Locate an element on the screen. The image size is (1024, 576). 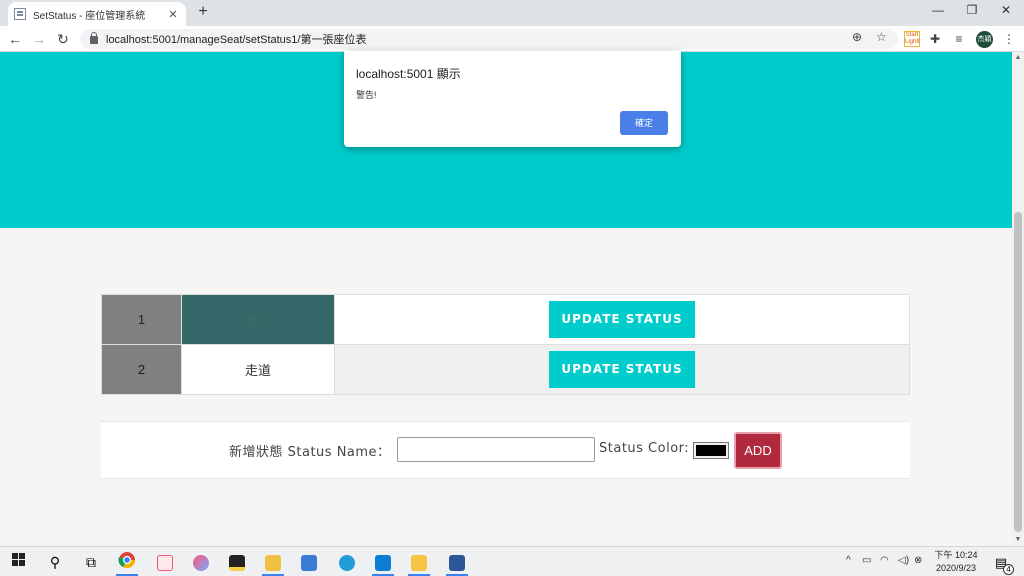
tab-title: SetStatus - 座位管理系統 is located at coordinates (89, 16).